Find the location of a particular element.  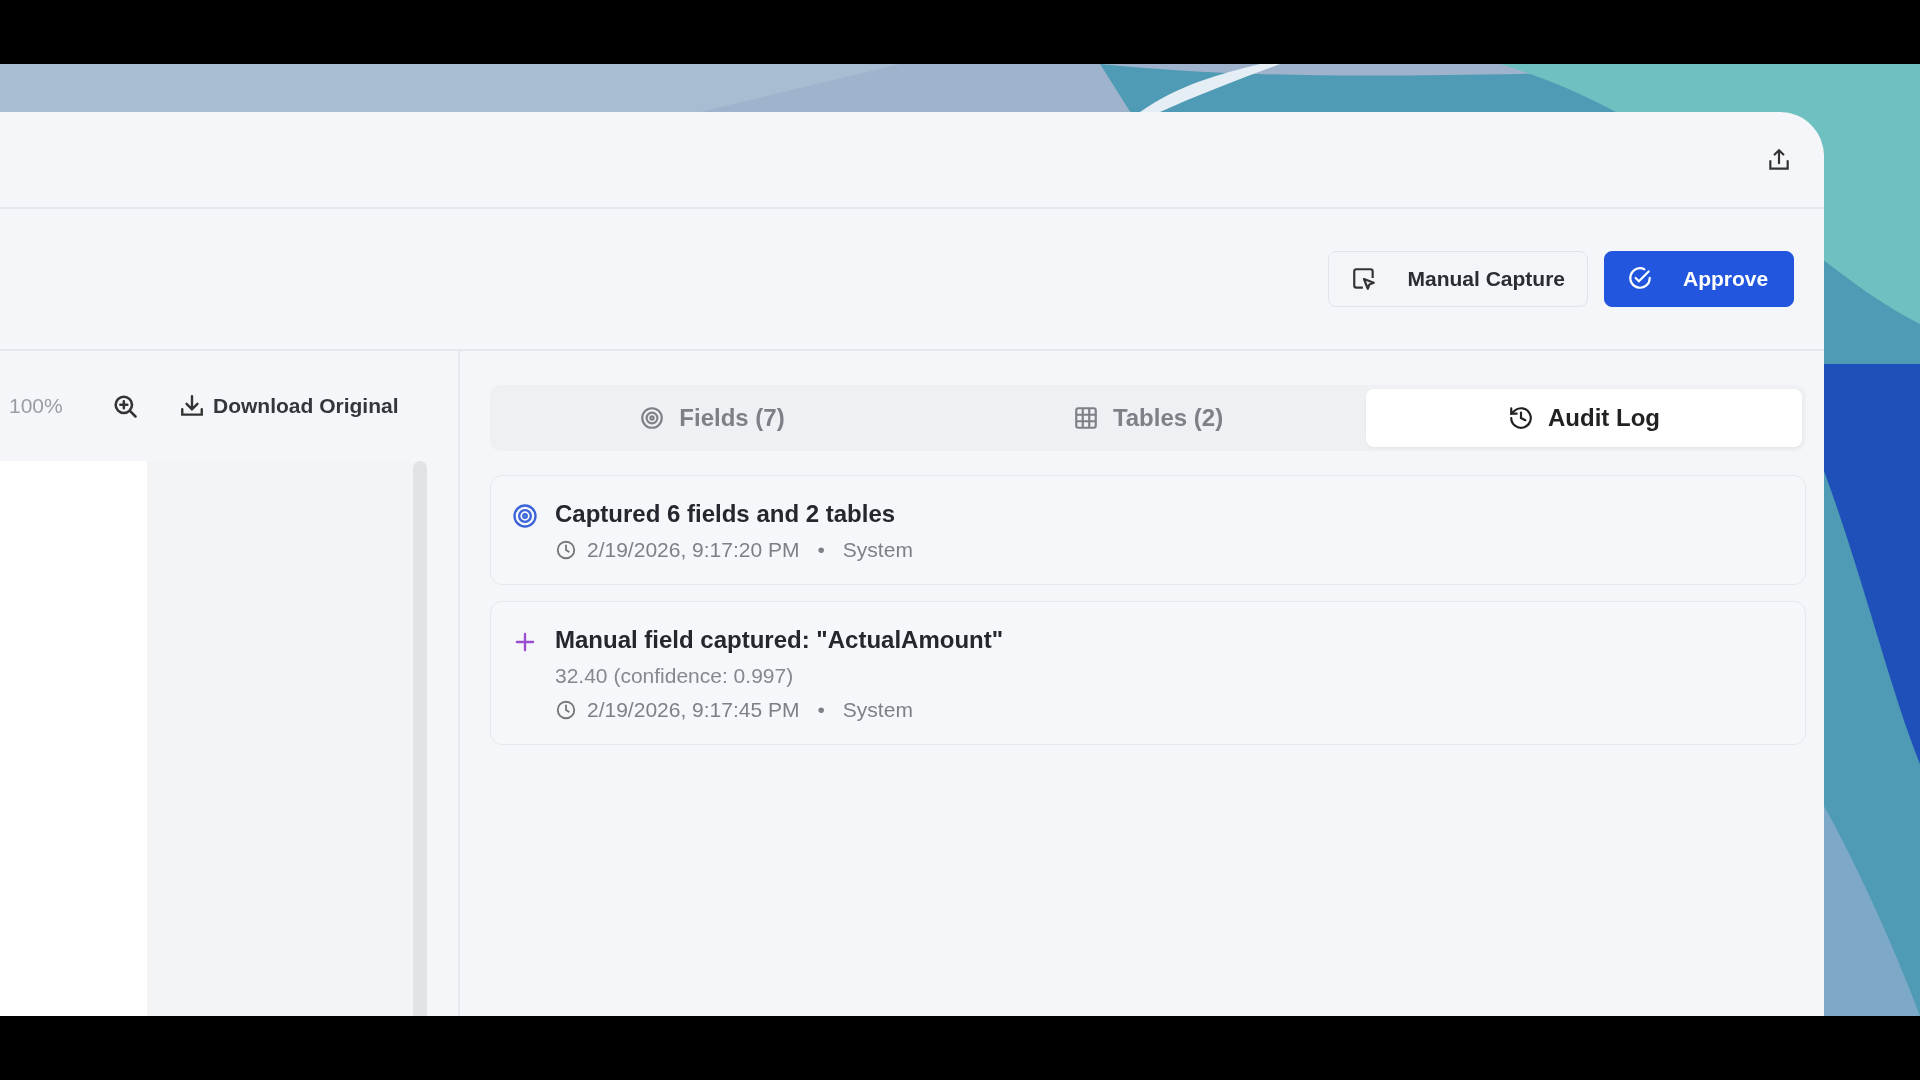

approve-button: Approve is located at coordinates (1699, 279).